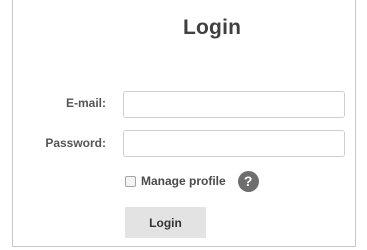 The image size is (367, 250). Describe the element at coordinates (183, 181) in the screenshot. I see `manage-profile-label: Manage profile` at that location.